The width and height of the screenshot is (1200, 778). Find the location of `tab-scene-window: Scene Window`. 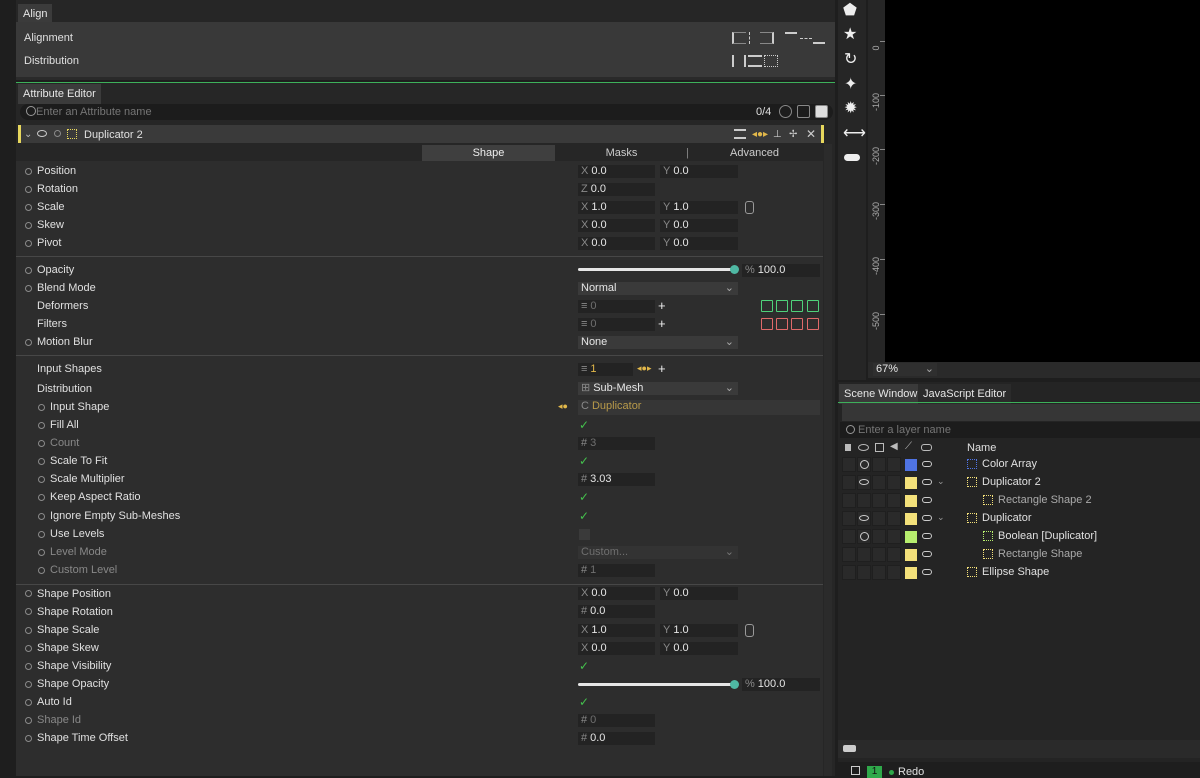

tab-scene-window: Scene Window is located at coordinates (881, 394).